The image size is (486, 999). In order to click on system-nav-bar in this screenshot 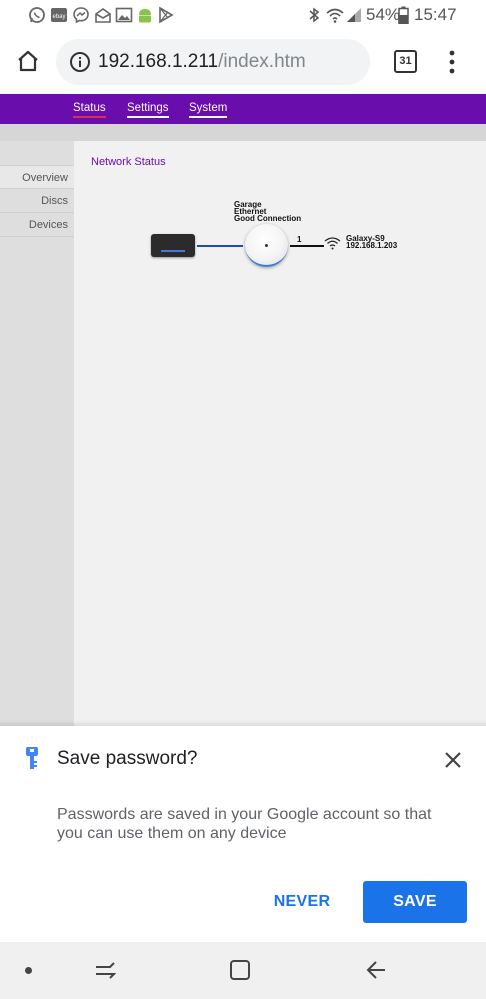, I will do `click(243, 970)`.